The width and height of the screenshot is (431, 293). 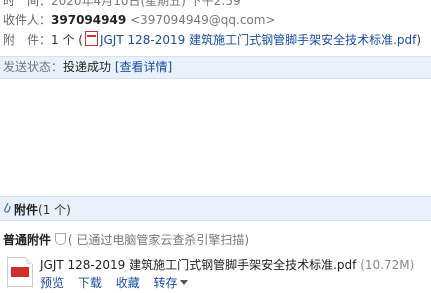 I want to click on attachment-file-name: JGJT 128-2019 建筑施工门式钢管脚手架安全技术标准.pdf, so click(x=198, y=265).